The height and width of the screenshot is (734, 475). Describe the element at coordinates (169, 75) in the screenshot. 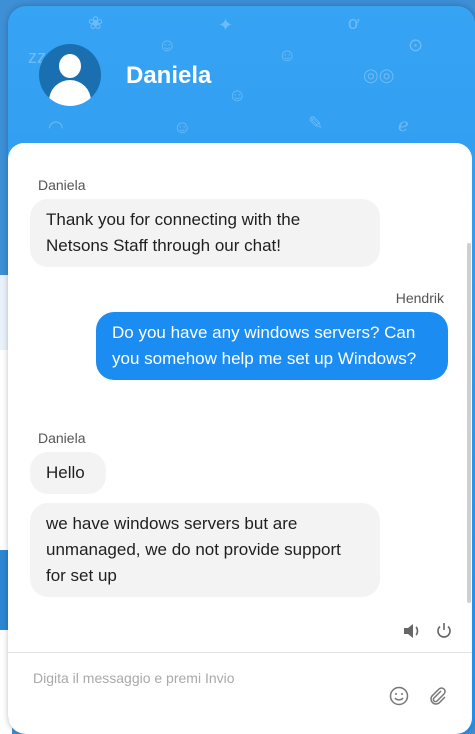

I see `agent-name: Daniela` at that location.